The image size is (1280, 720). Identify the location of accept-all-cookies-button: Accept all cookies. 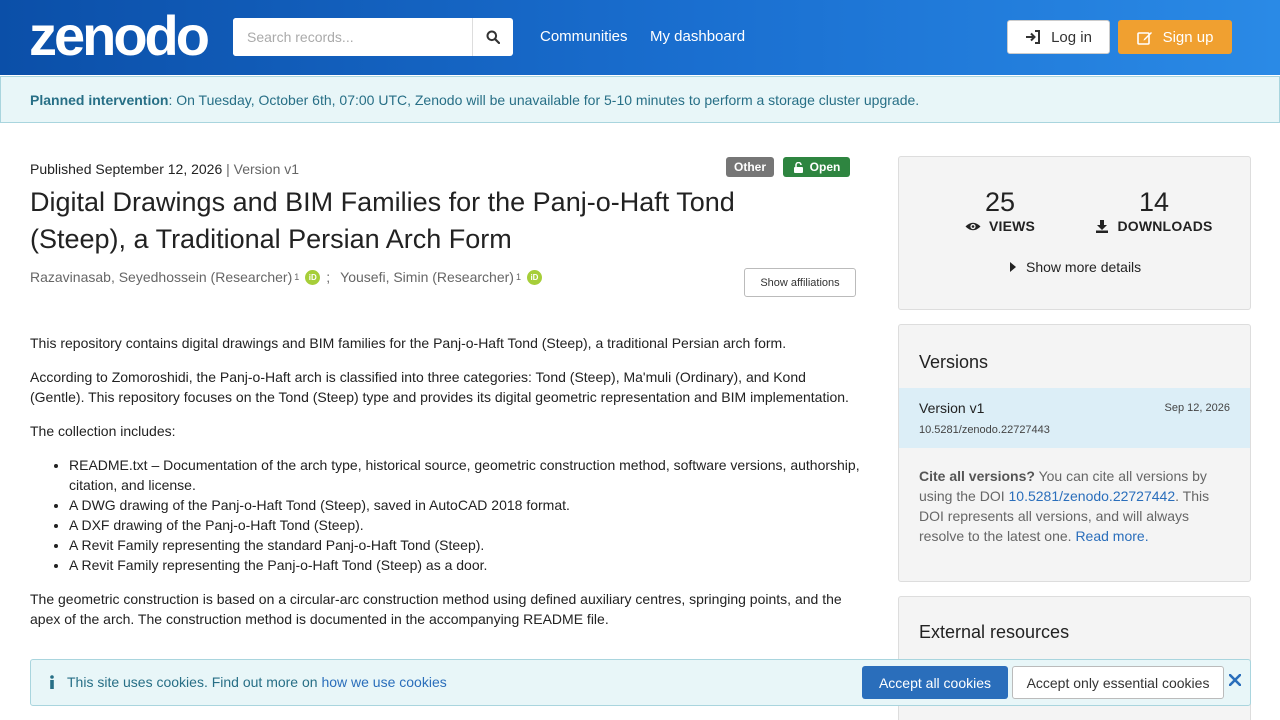
(935, 682).